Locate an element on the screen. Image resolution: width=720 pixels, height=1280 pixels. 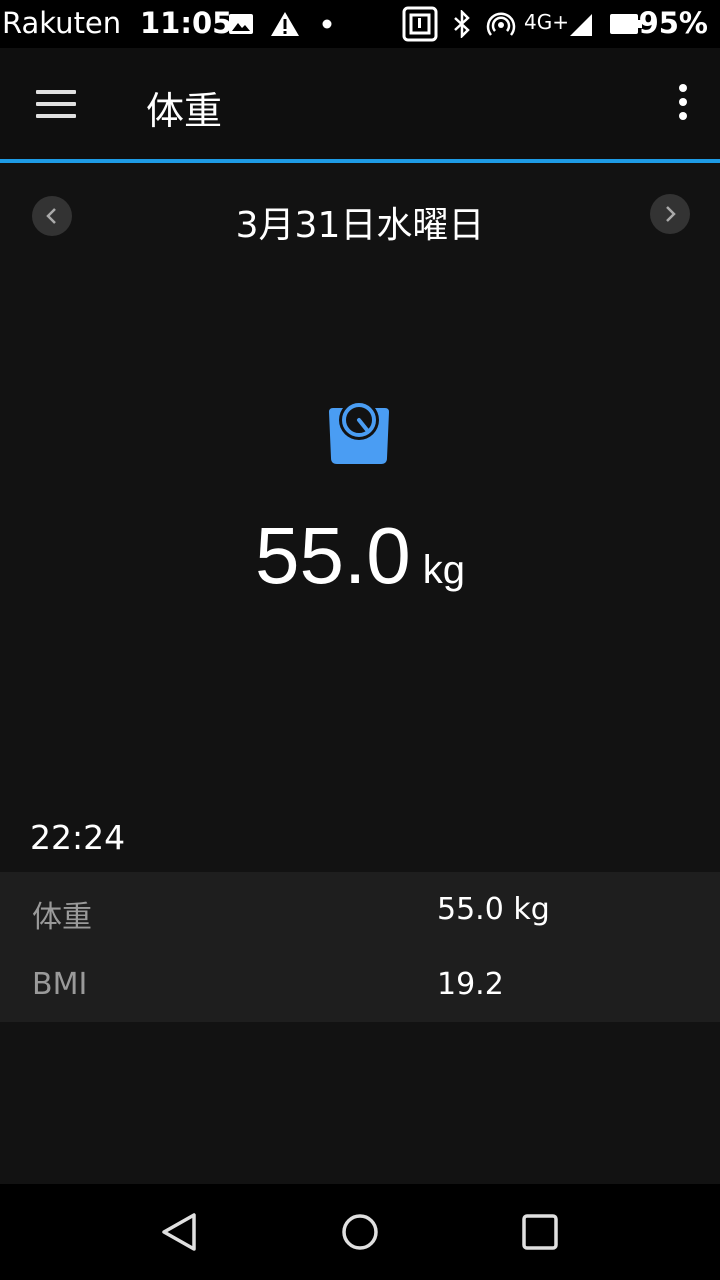
system-nav-bar is located at coordinates (360, 1232).